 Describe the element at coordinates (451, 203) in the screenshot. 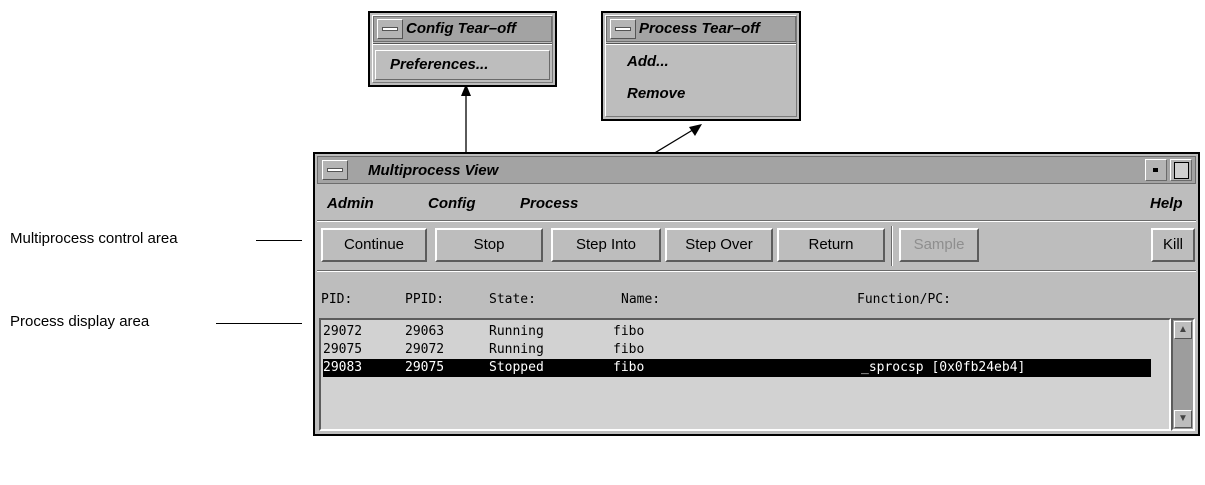

I see `menu-config: Config` at that location.